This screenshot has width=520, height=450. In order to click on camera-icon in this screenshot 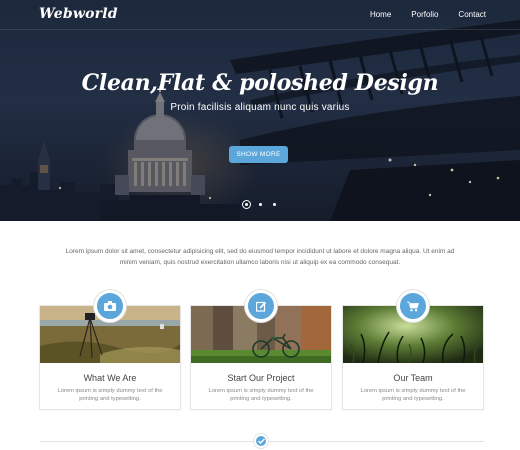, I will do `click(110, 306)`.